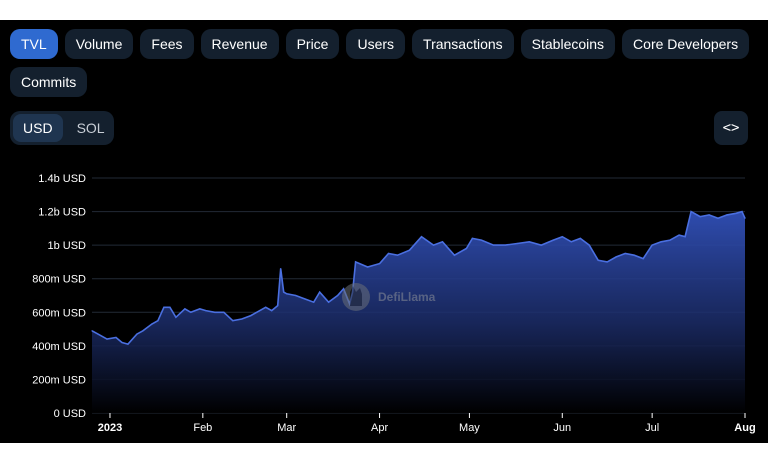  I want to click on y-tick-label: 800m USD, so click(59, 280).